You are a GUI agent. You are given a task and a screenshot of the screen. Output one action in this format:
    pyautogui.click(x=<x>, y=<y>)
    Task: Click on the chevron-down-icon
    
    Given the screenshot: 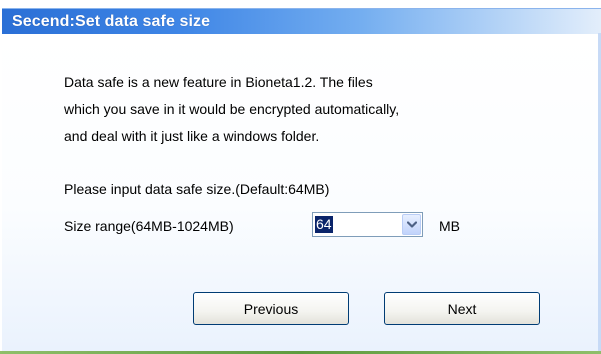 What is the action you would take?
    pyautogui.click(x=412, y=224)
    